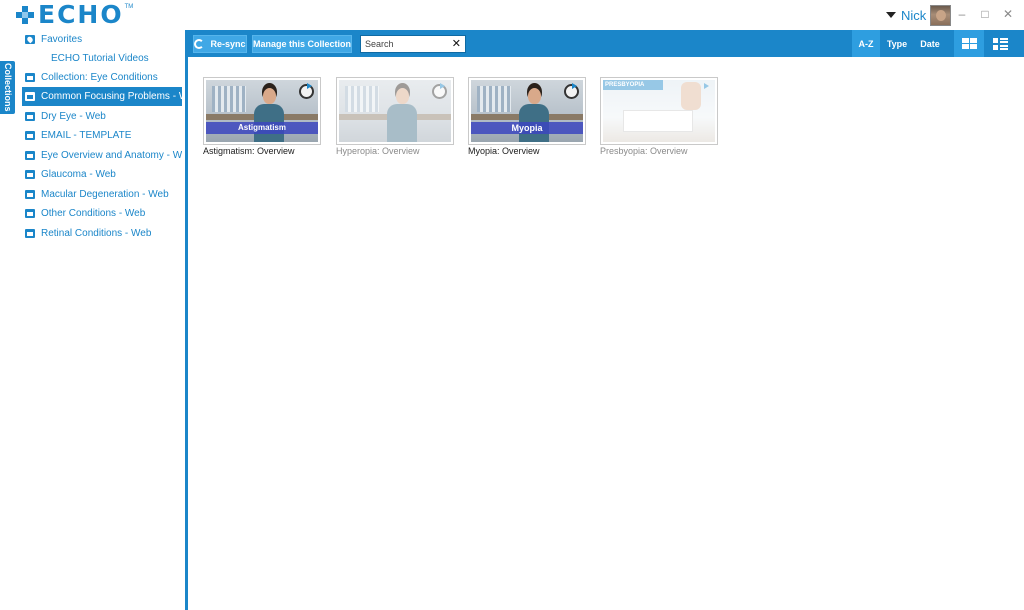  I want to click on resync-label: Re-sync, so click(228, 44).